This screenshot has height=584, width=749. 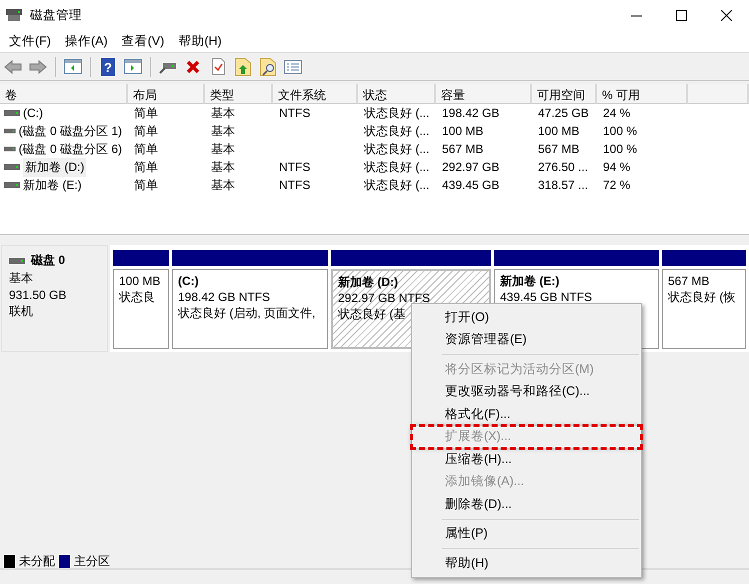 What do you see at coordinates (372, 314) in the screenshot?
I see `partition-status: 状态良好 (基` at bounding box center [372, 314].